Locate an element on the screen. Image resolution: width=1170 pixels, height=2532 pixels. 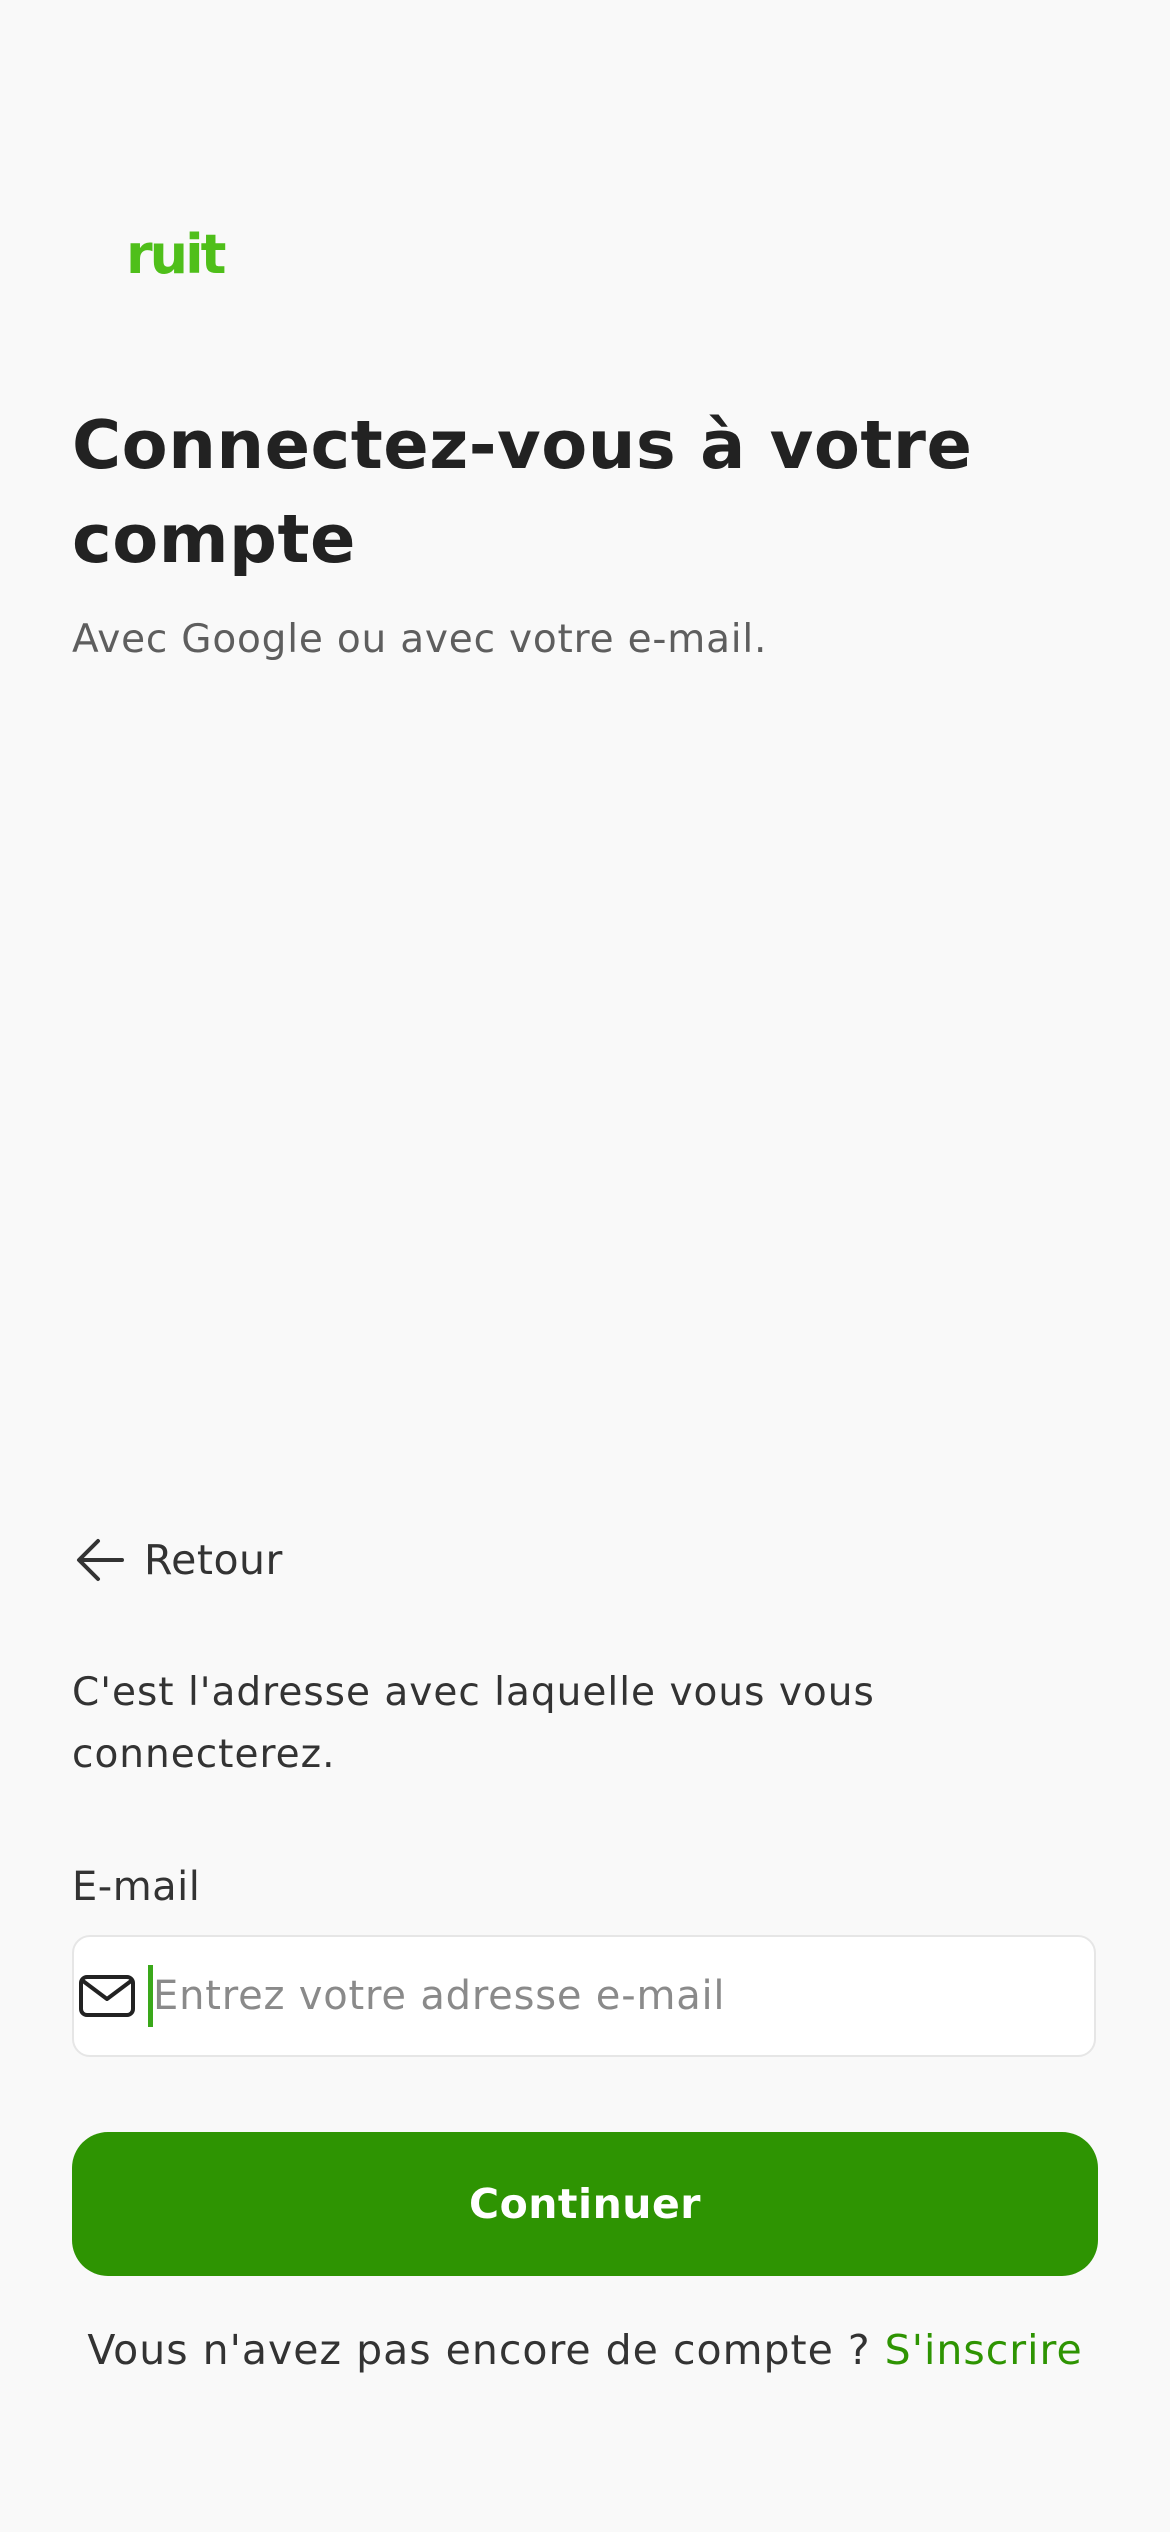
page-subtitle: Avec Google ou avec votre e-mail. is located at coordinates (420, 639).